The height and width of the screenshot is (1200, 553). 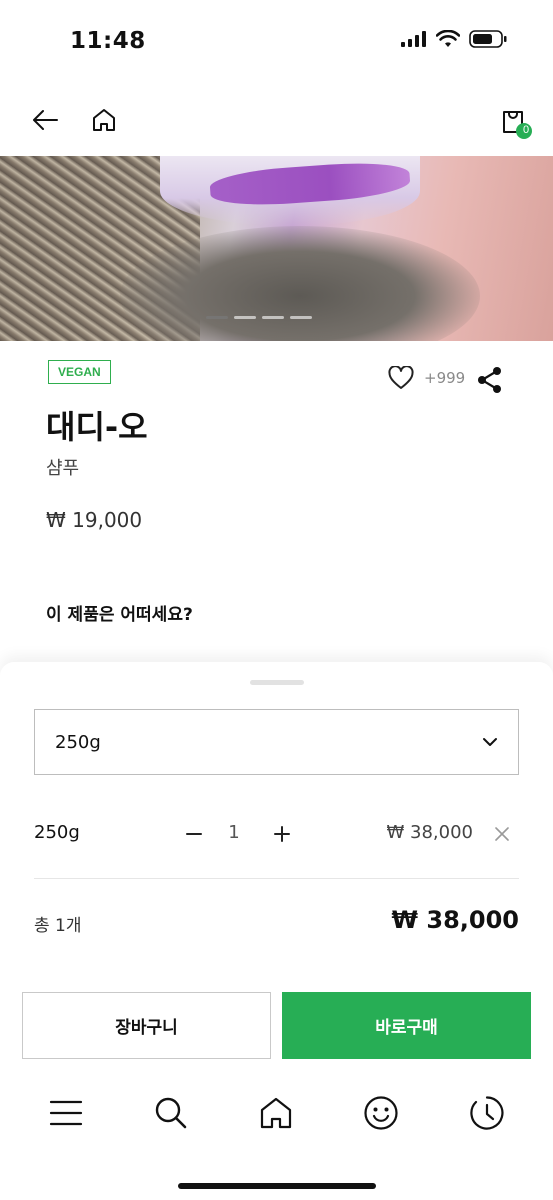 I want to click on minus-icon, so click(x=194, y=834).